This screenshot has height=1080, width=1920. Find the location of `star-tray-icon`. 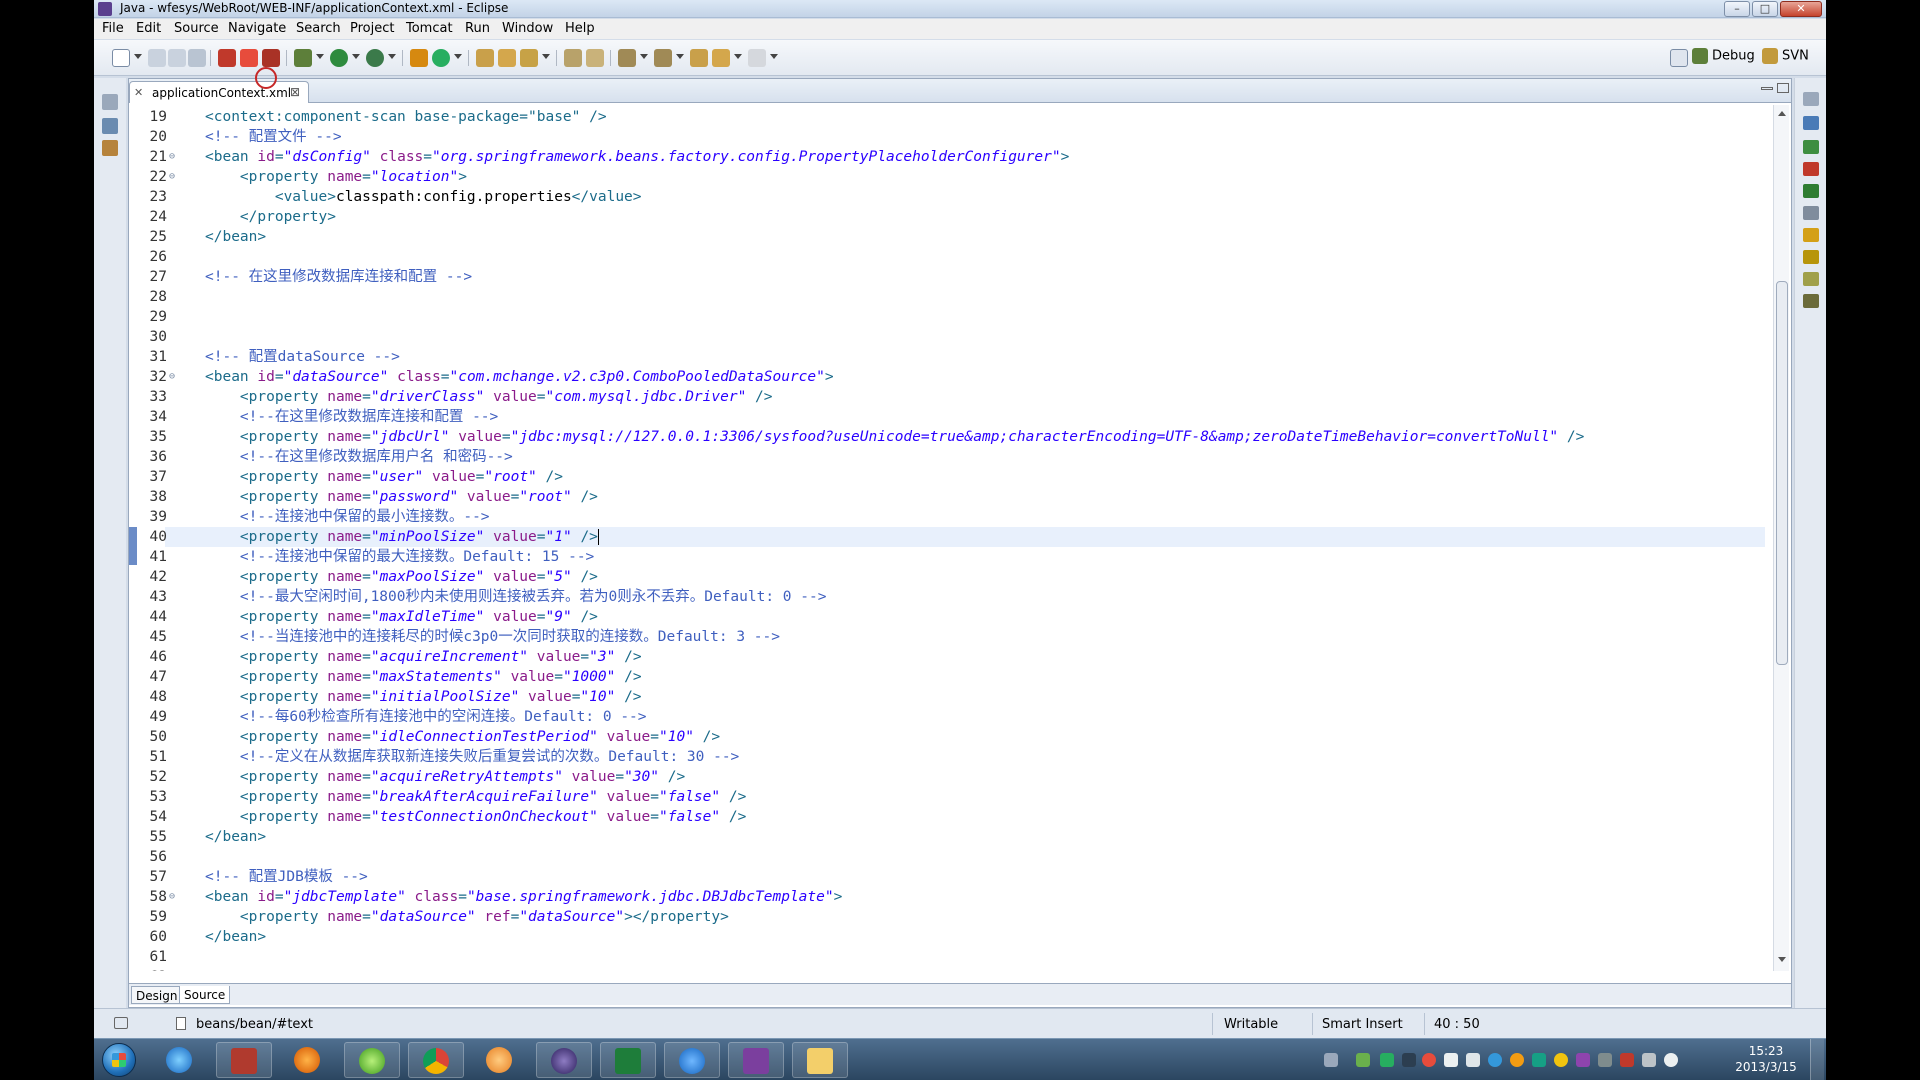

star-tray-icon is located at coordinates (1561, 1060).